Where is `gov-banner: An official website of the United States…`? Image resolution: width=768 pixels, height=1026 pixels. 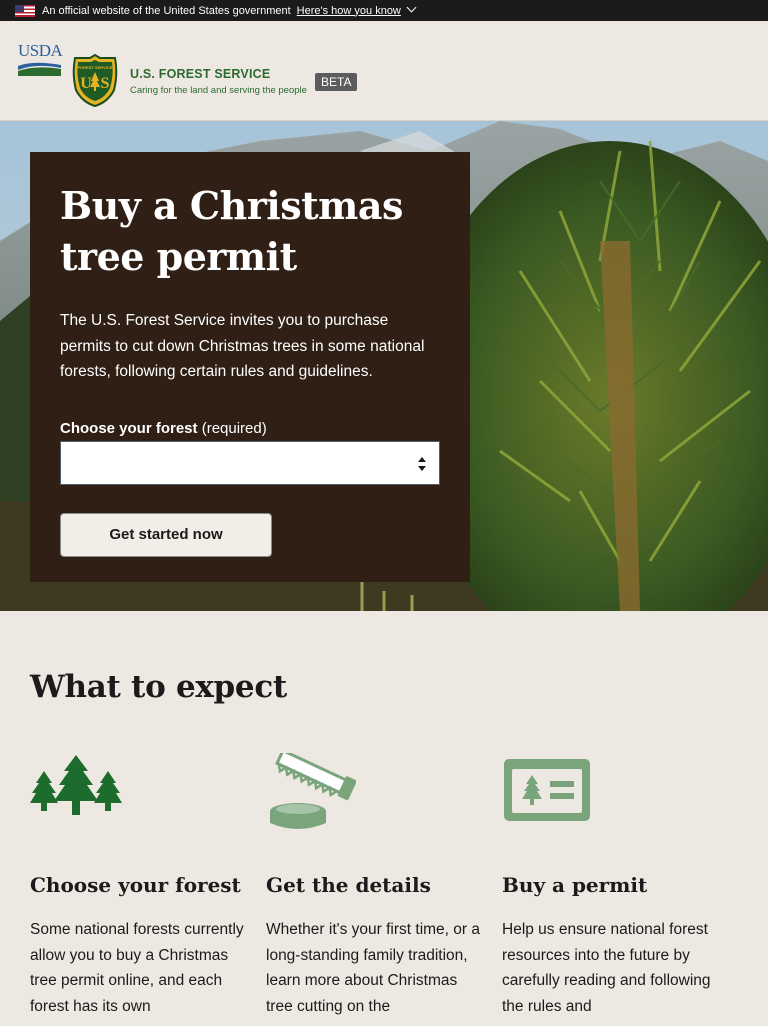
gov-banner: An official website of the United States… is located at coordinates (384, 10).